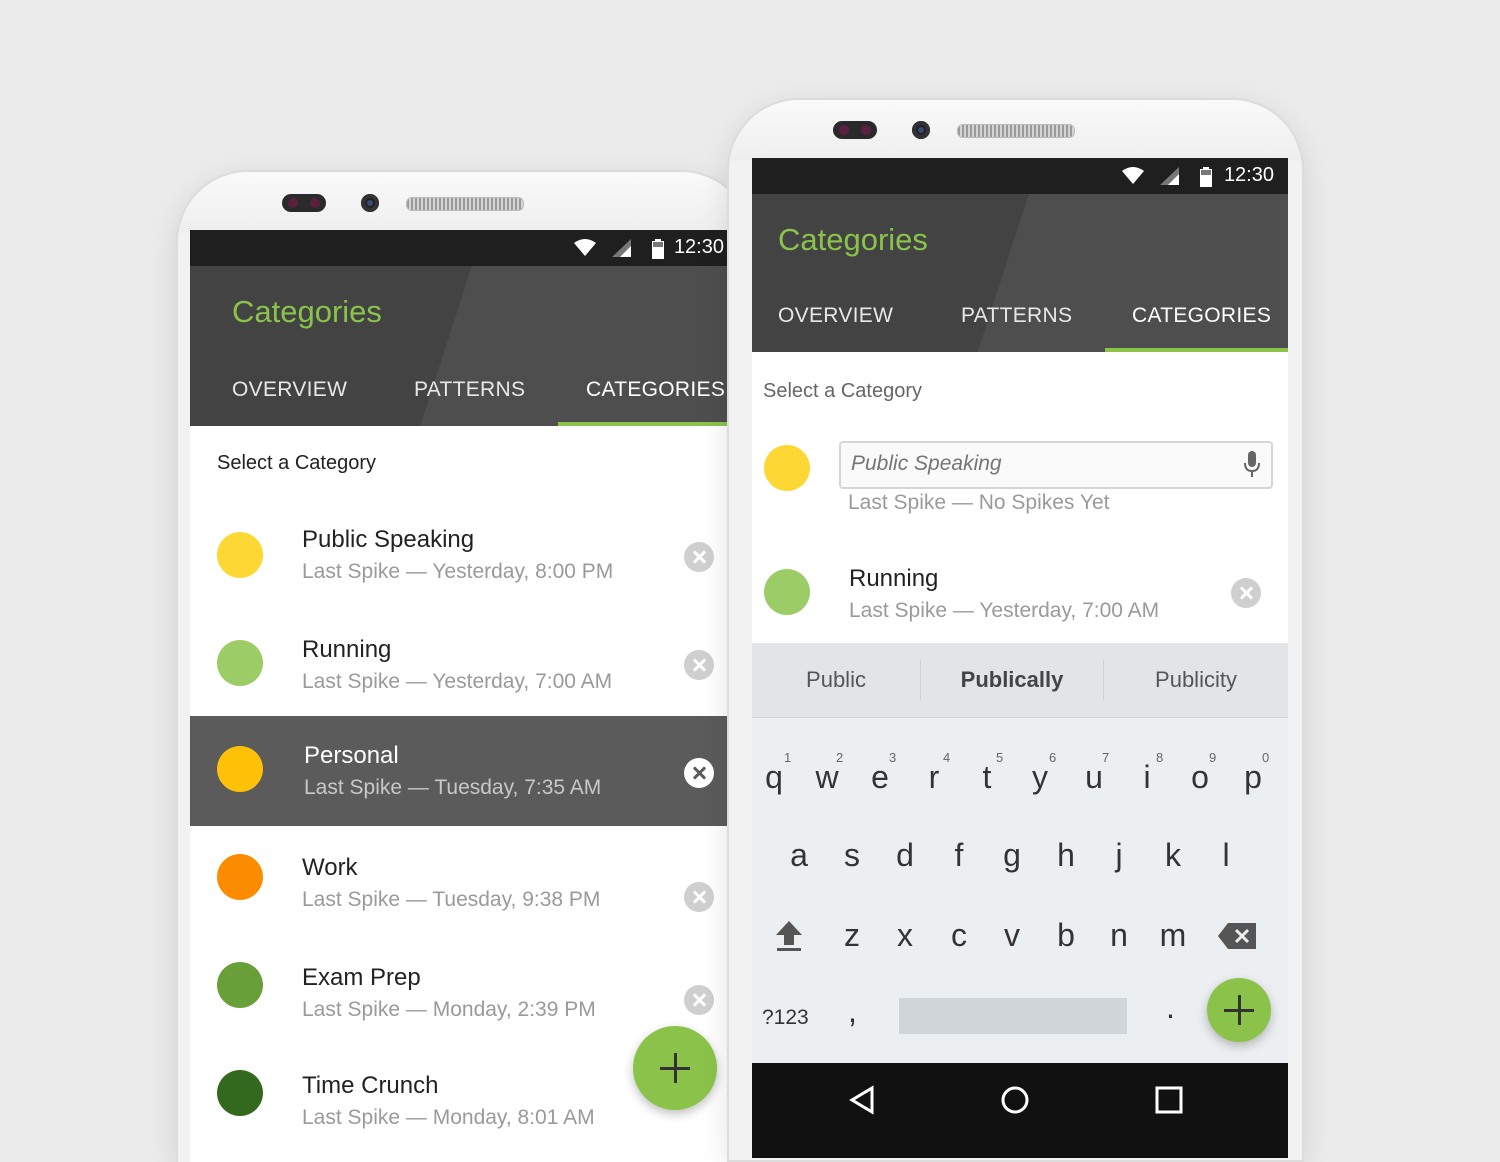  I want to click on key-d: d, so click(905, 855).